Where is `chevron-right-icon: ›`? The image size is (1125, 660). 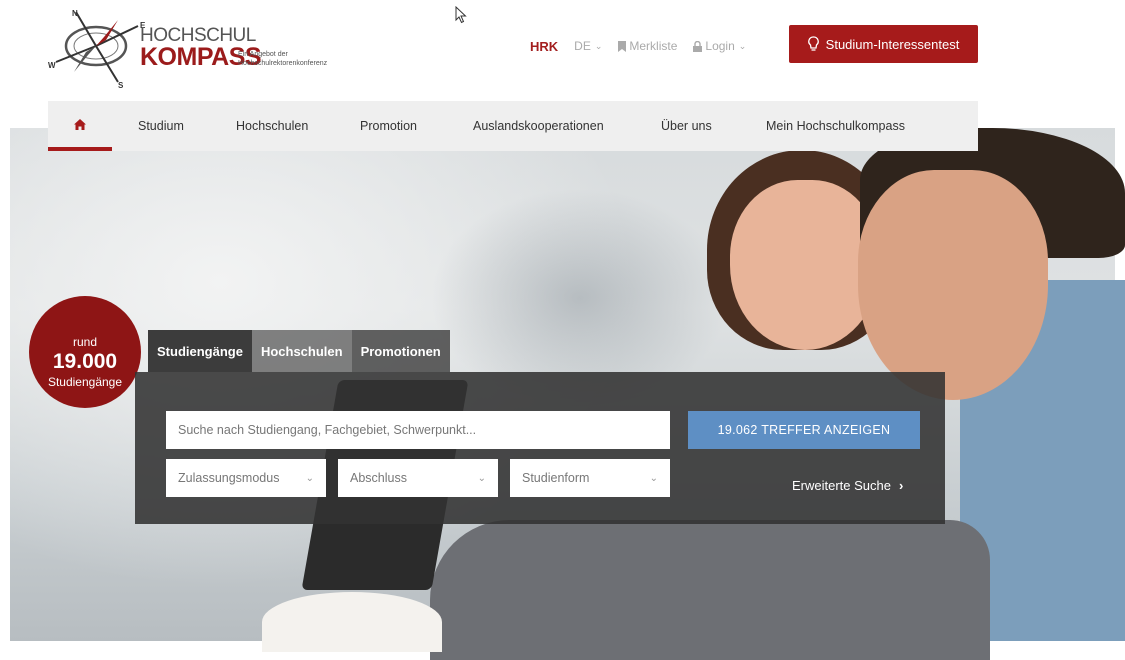 chevron-right-icon: › is located at coordinates (901, 485).